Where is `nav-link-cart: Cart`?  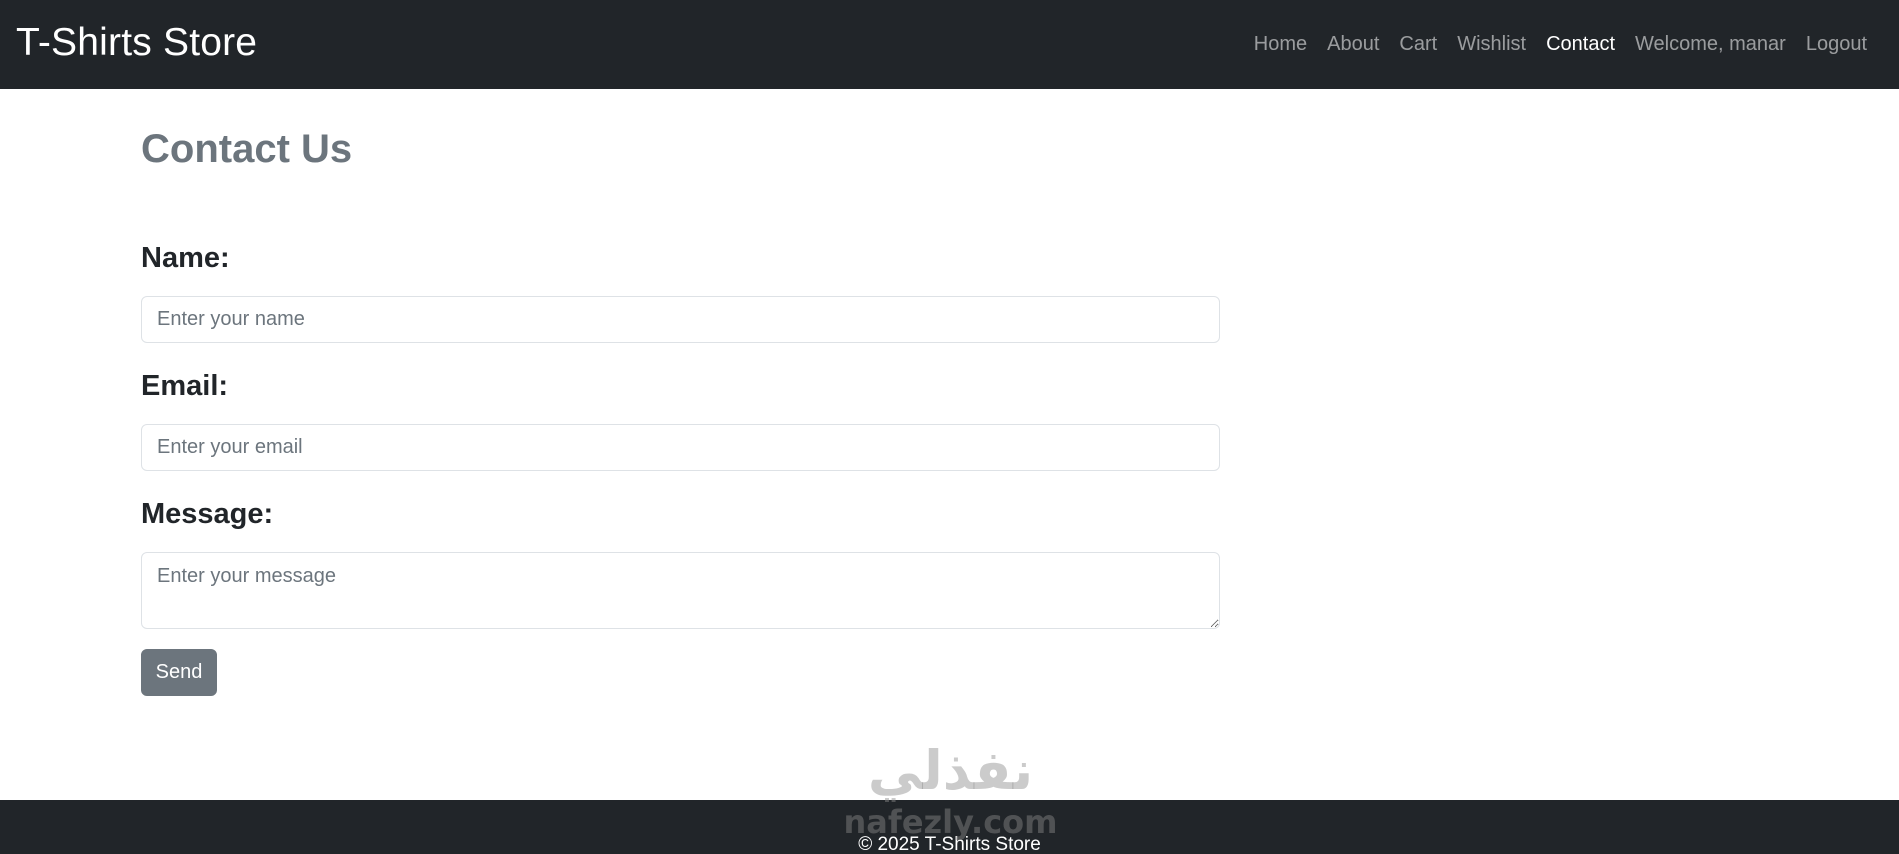
nav-link-cart: Cart is located at coordinates (1418, 44).